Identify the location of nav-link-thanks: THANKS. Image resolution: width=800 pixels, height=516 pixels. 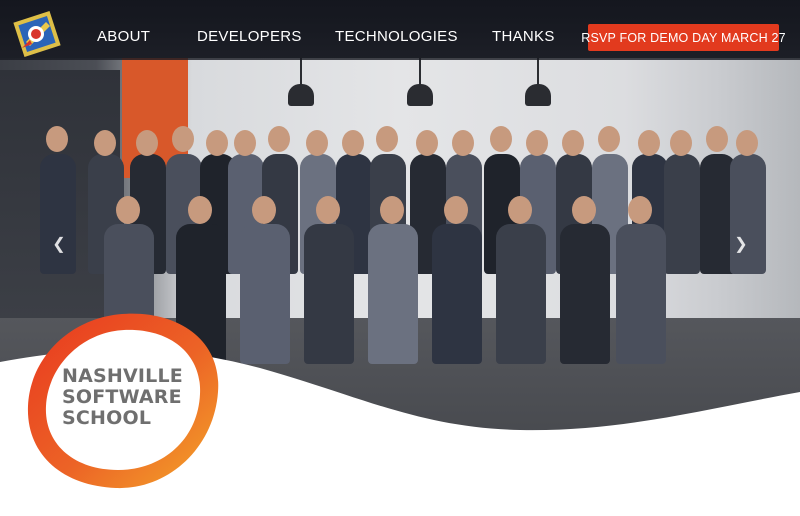
(523, 36).